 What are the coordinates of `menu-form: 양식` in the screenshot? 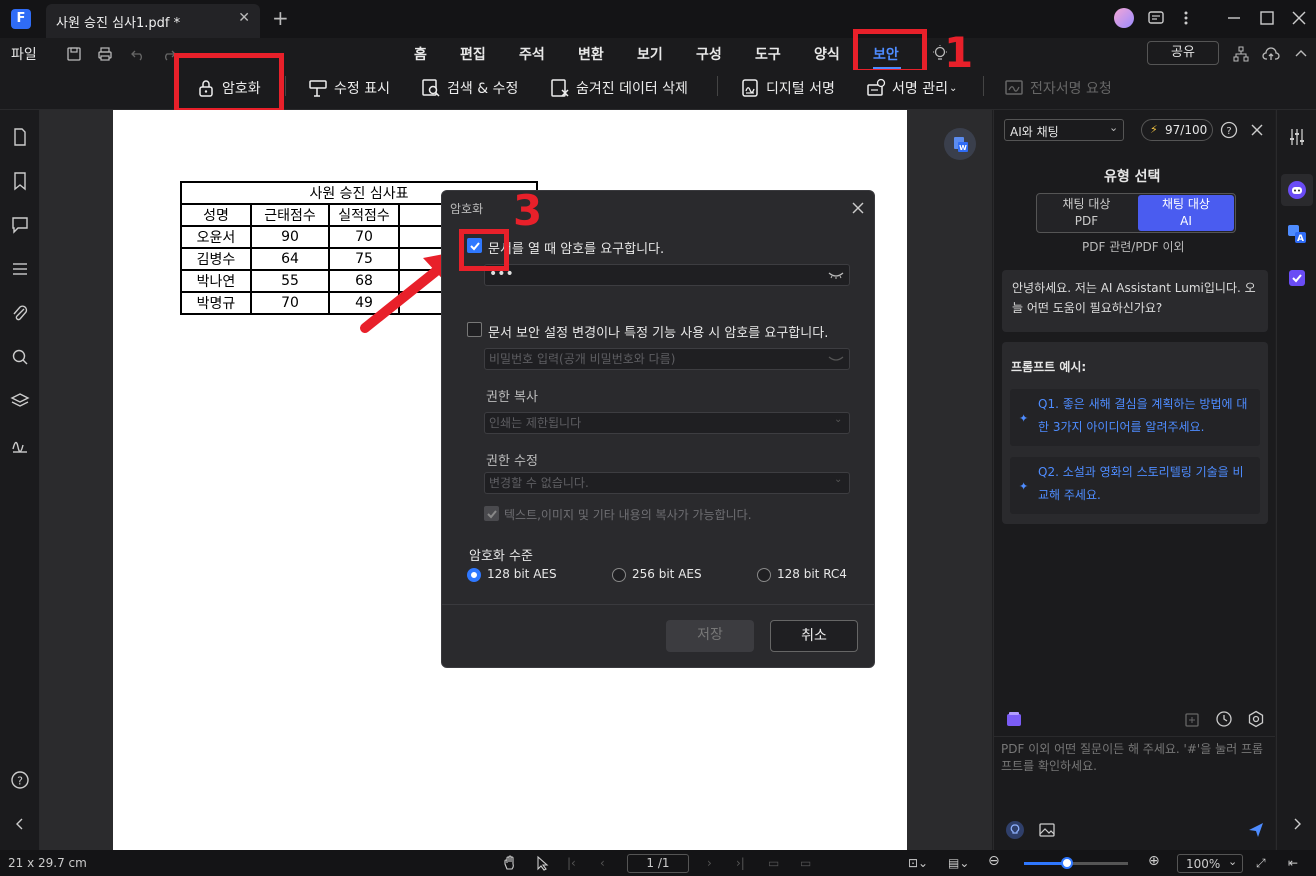 It's located at (827, 54).